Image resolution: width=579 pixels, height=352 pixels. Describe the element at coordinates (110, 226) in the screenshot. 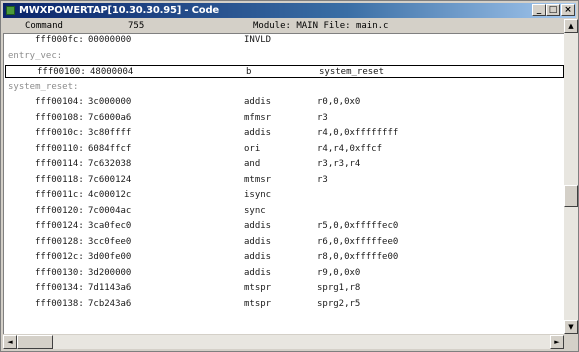

I see `opcode-cell: 3ca0fec0` at that location.